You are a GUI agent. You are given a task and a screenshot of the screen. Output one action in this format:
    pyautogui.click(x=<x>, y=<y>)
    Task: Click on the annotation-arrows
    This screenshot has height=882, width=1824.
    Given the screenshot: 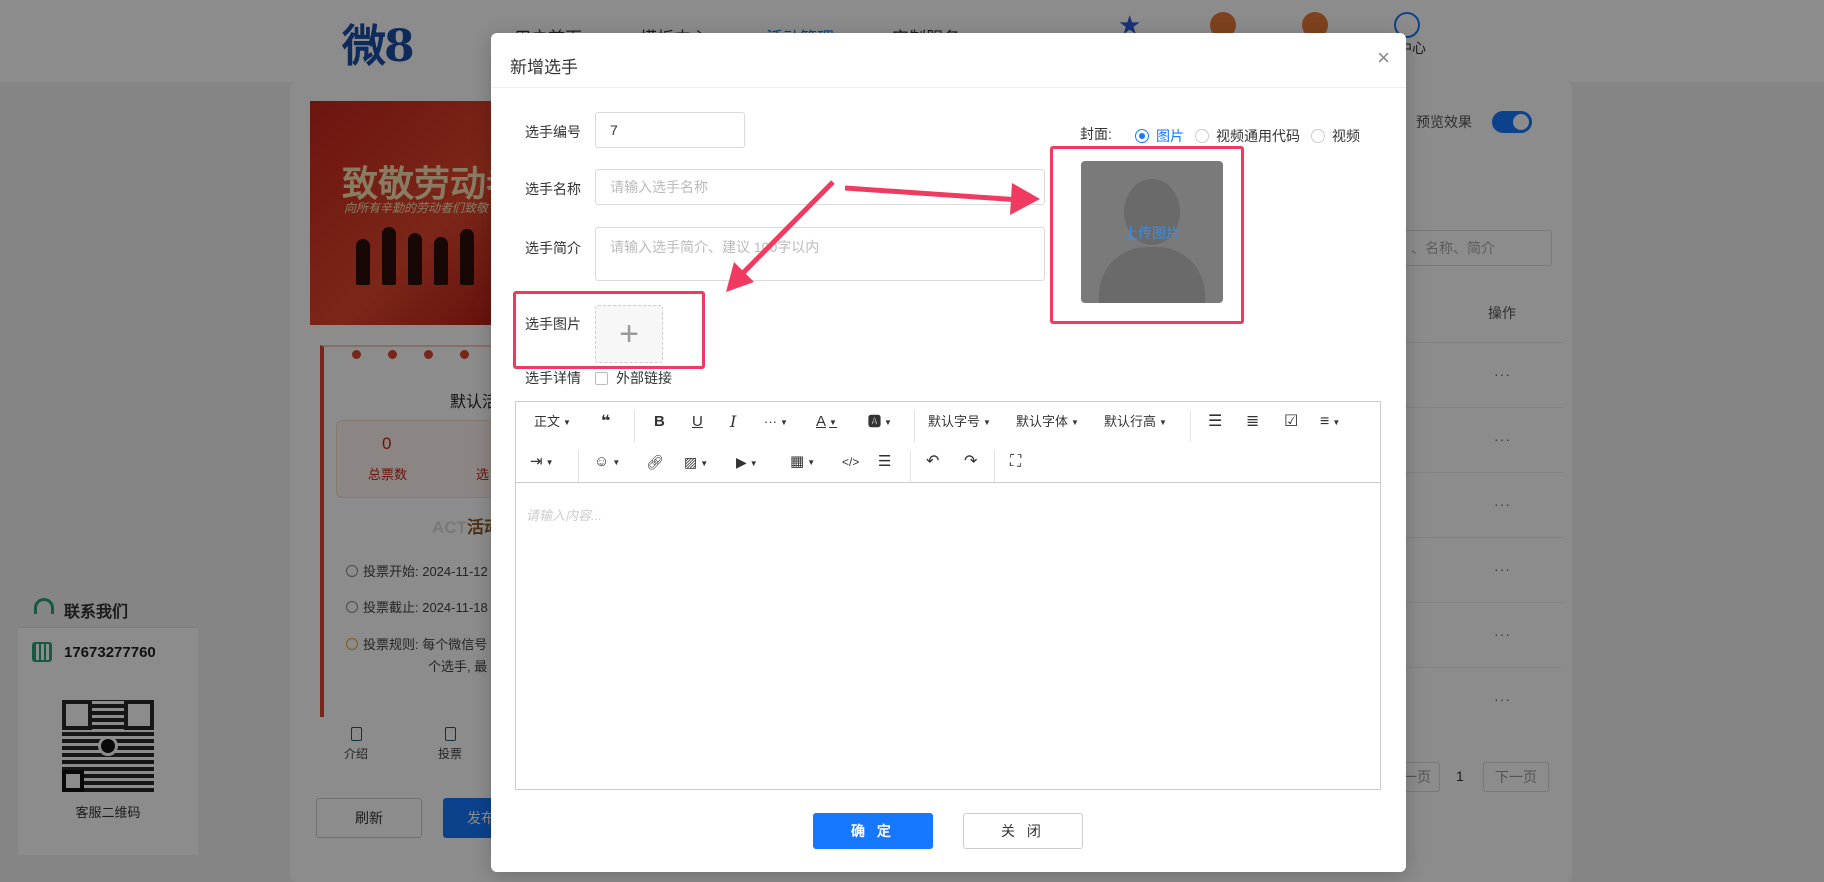 What is the action you would take?
    pyautogui.click(x=883, y=236)
    